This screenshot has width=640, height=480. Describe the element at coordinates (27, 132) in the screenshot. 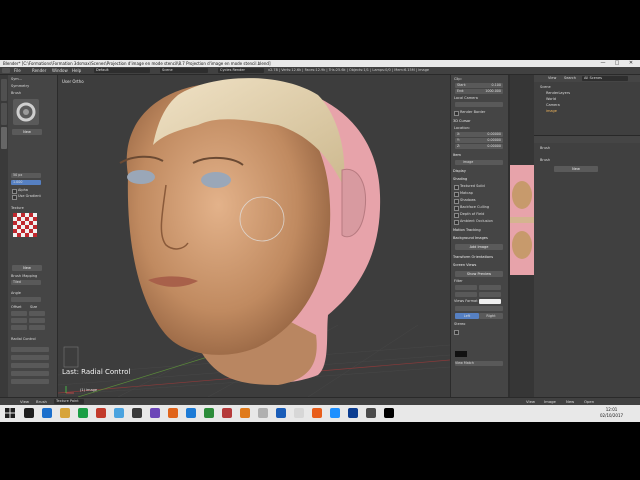

I see `brush-new-button: New` at that location.